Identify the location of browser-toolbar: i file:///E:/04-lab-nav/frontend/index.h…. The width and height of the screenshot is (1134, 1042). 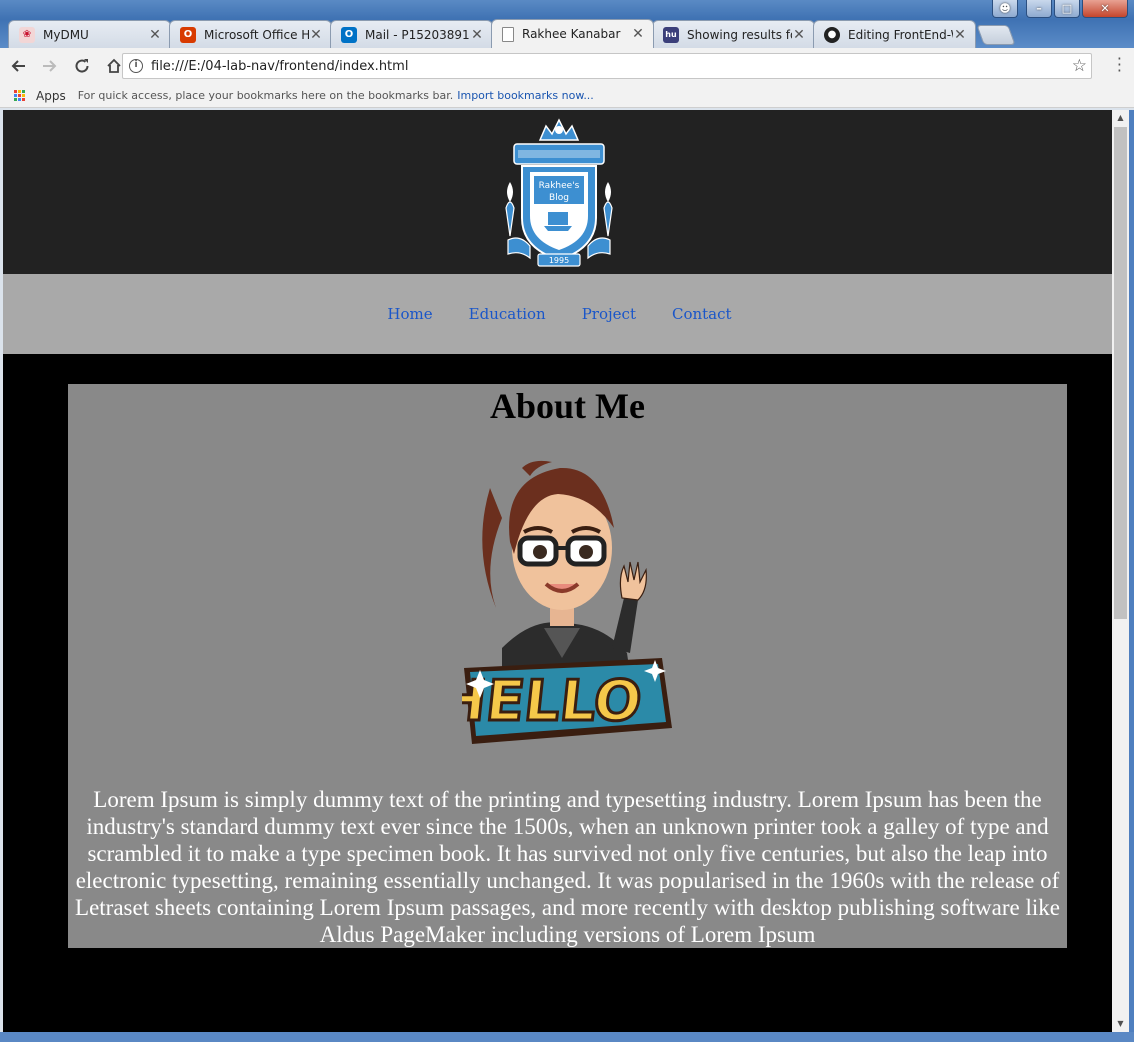
(567, 66).